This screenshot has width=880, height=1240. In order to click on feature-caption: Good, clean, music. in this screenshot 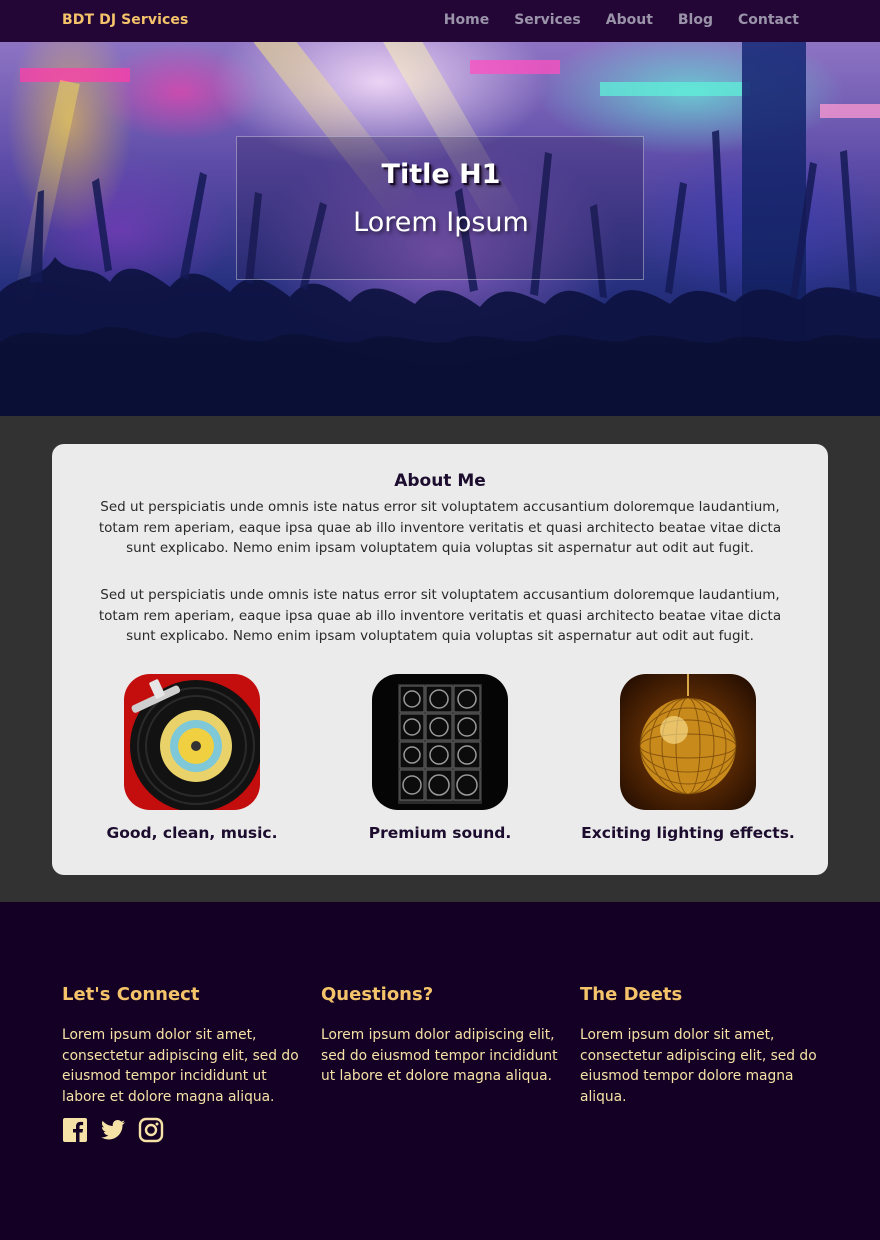, I will do `click(192, 833)`.